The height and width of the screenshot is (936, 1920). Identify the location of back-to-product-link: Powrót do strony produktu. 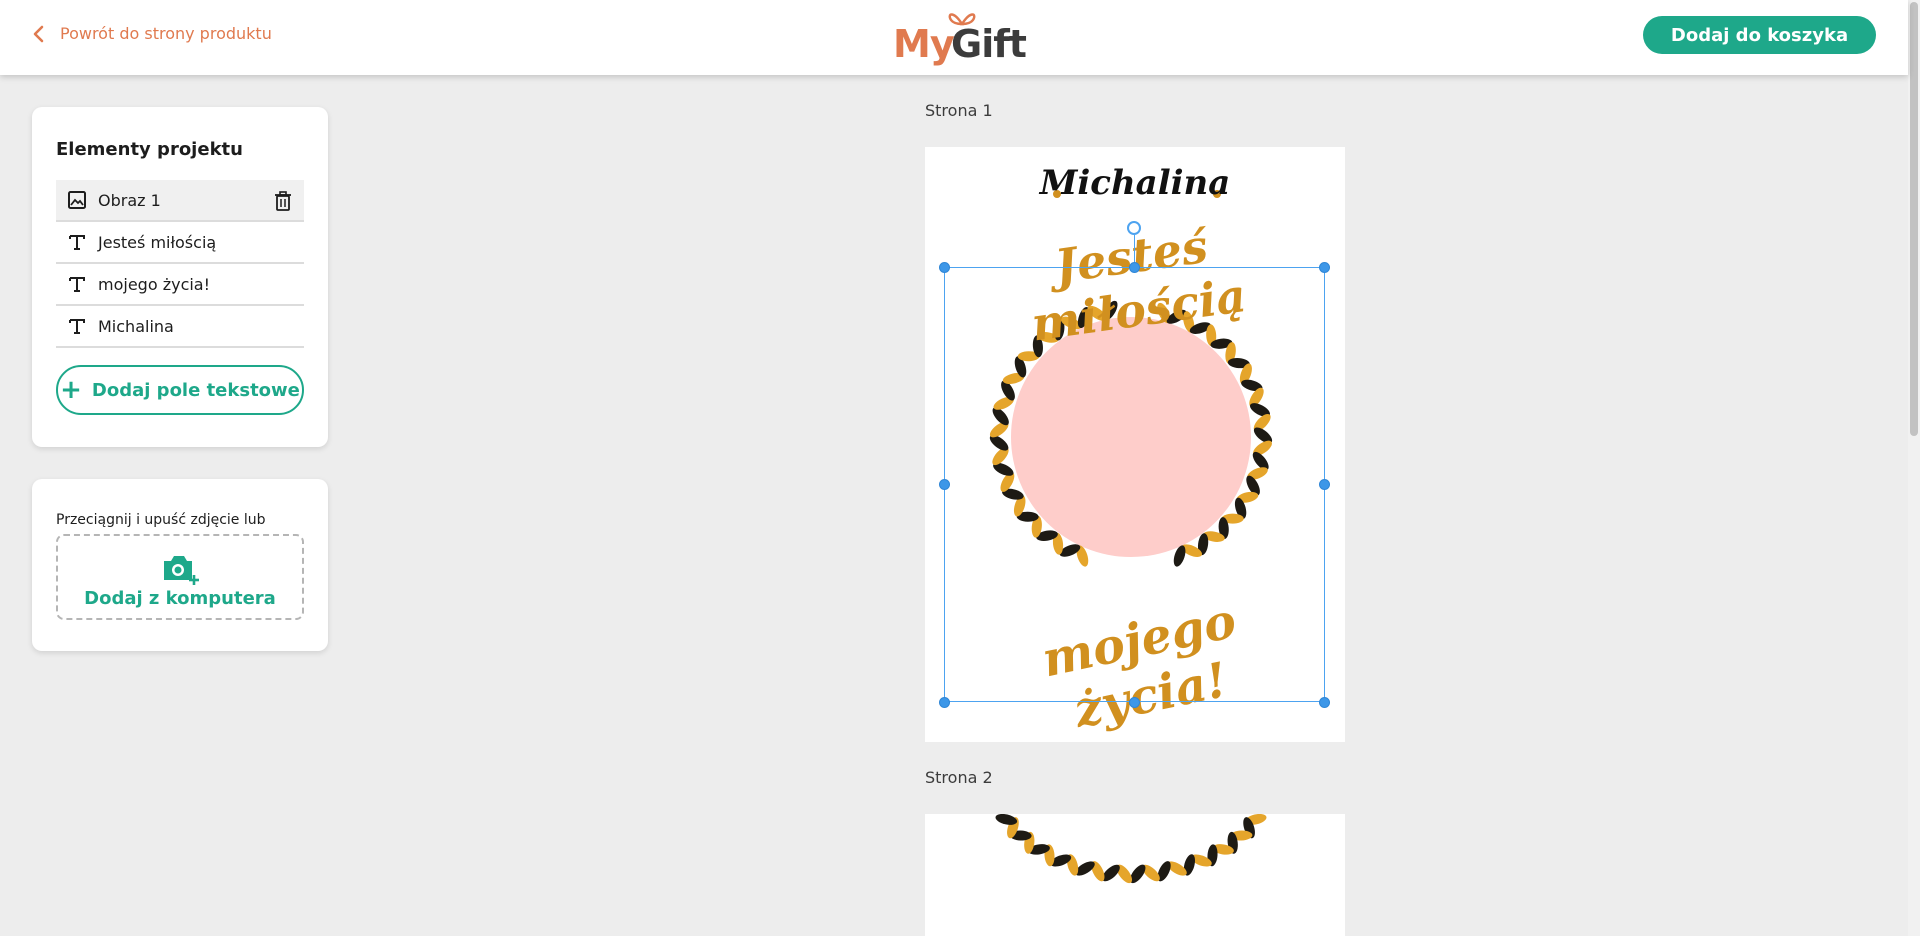
(152, 33).